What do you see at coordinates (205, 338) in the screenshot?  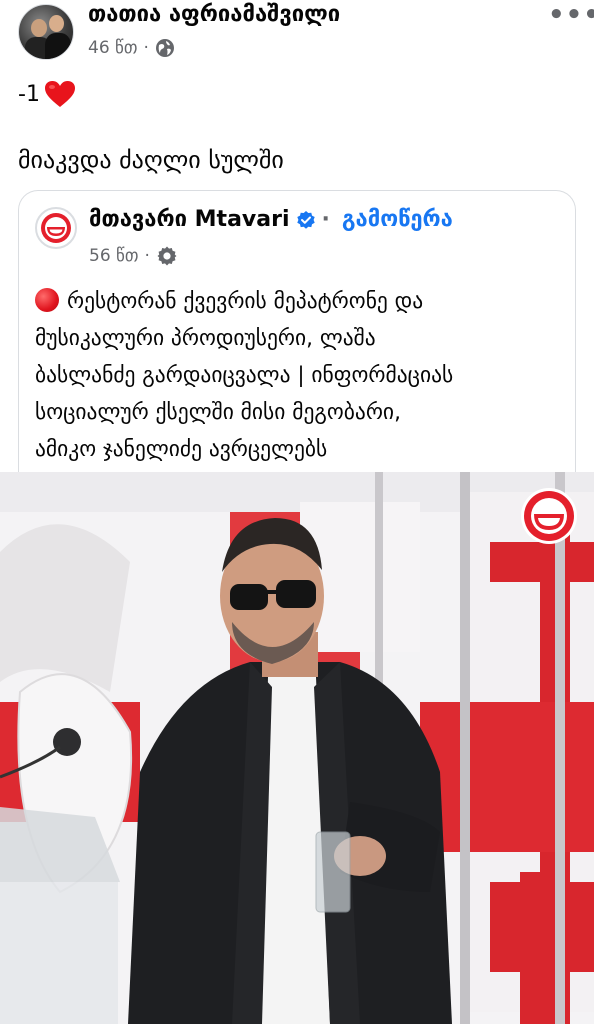 I see `shared-post-line: მუსიკალური პროდიუსერი, ლაშა` at bounding box center [205, 338].